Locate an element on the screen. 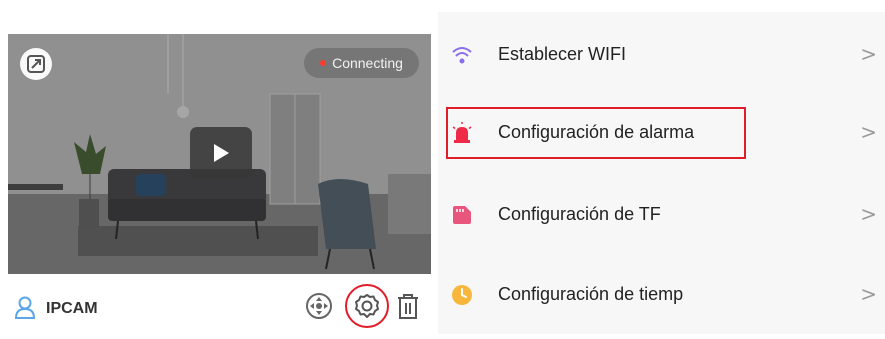  menu-item-wifi: Establecer WIFI > is located at coordinates (661, 55).